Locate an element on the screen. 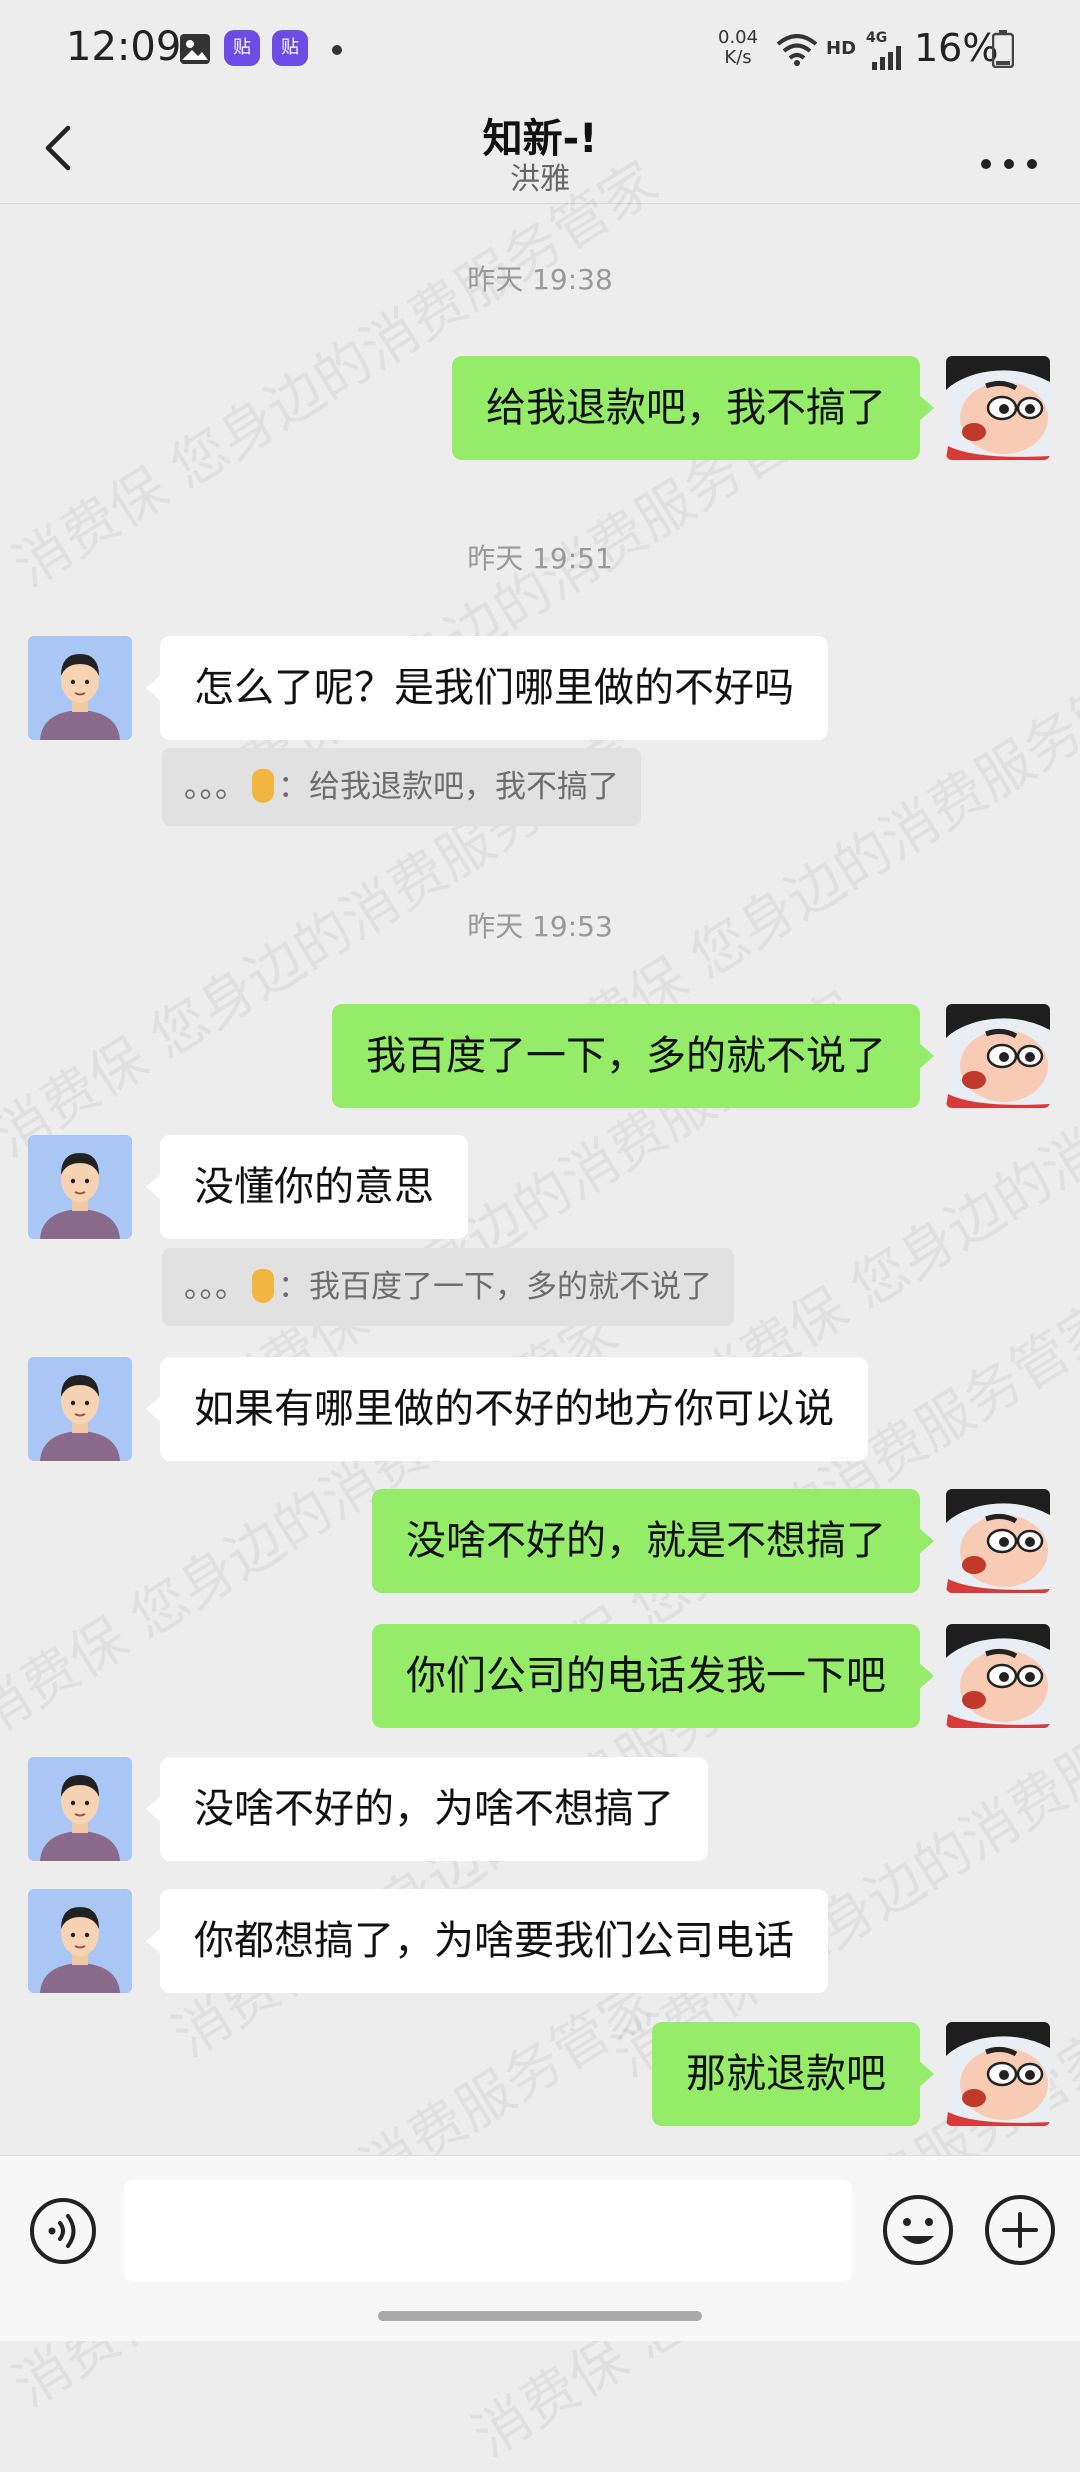 The width and height of the screenshot is (1080, 2472). plus-icon is located at coordinates (1020, 2230).